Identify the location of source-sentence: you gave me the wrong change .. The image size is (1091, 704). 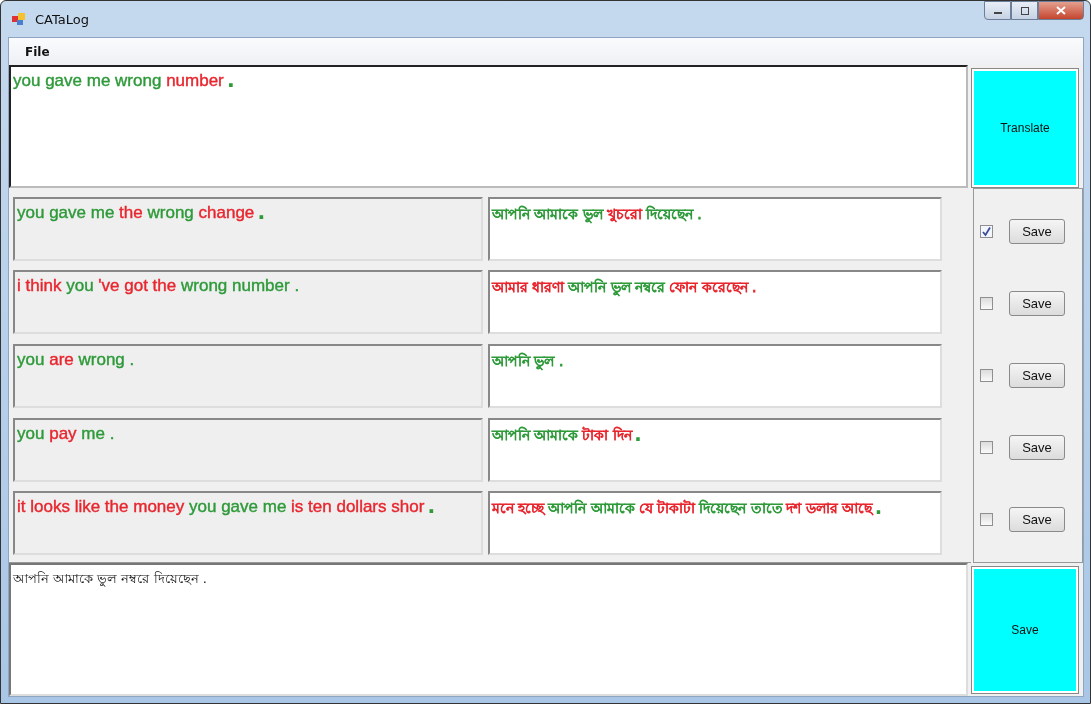
(248, 228).